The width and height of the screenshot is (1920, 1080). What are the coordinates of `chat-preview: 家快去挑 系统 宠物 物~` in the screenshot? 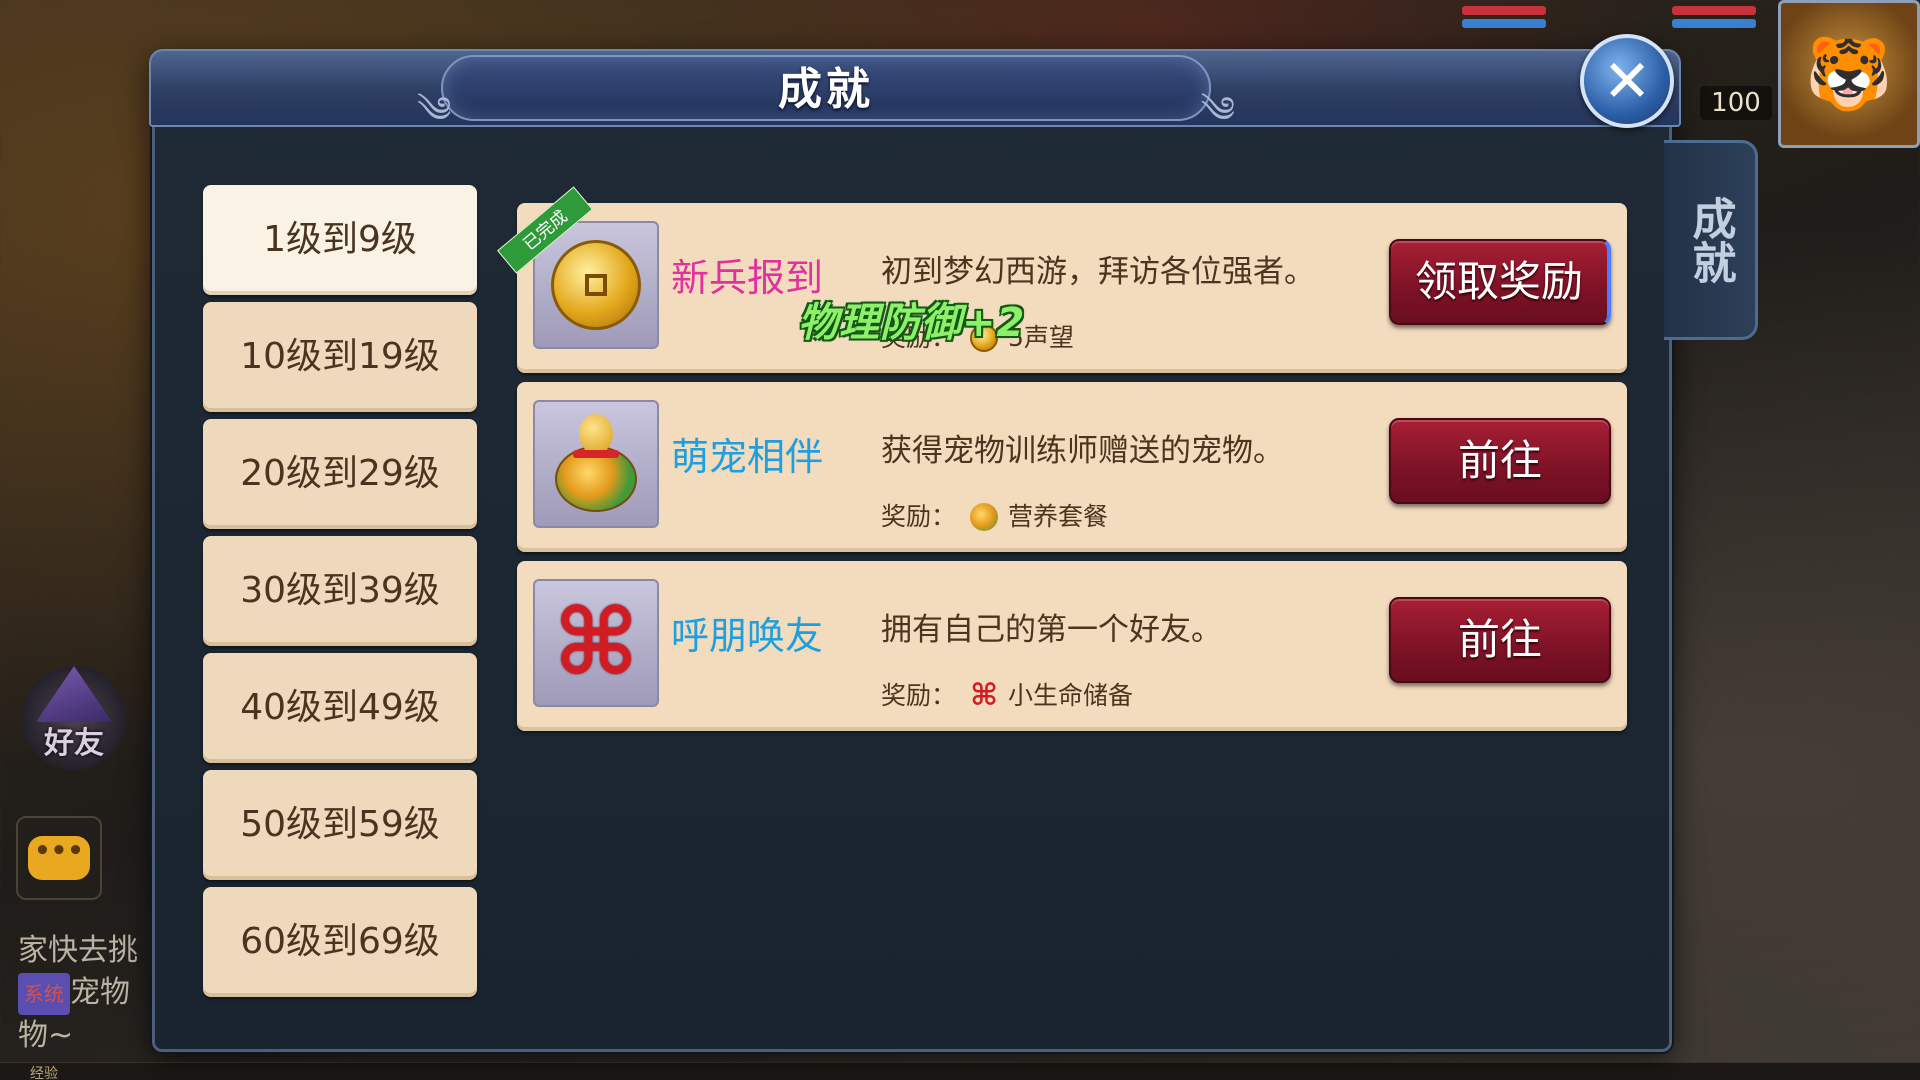 It's located at (88, 993).